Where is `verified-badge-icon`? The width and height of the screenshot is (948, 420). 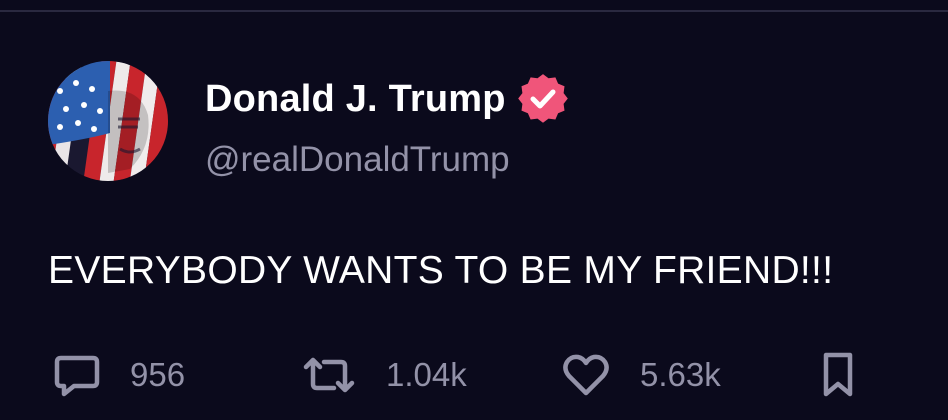 verified-badge-icon is located at coordinates (542, 98).